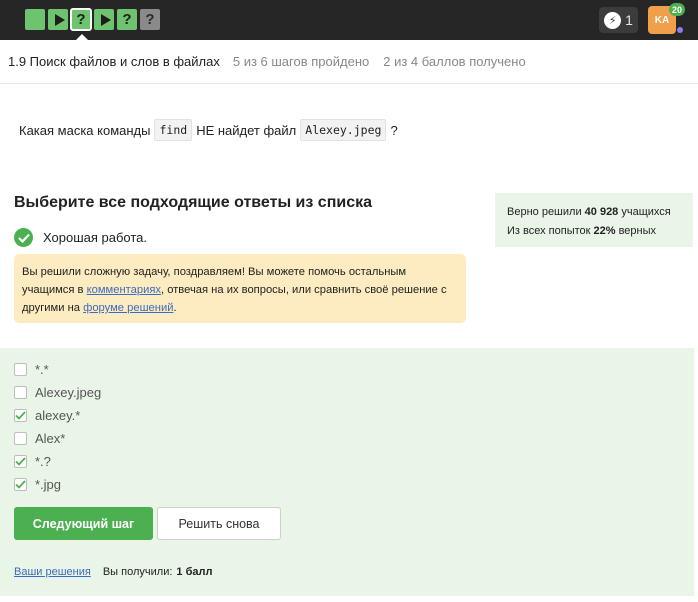 This screenshot has width=698, height=602. Describe the element at coordinates (39, 438) in the screenshot. I see `option-item: Alex*` at that location.